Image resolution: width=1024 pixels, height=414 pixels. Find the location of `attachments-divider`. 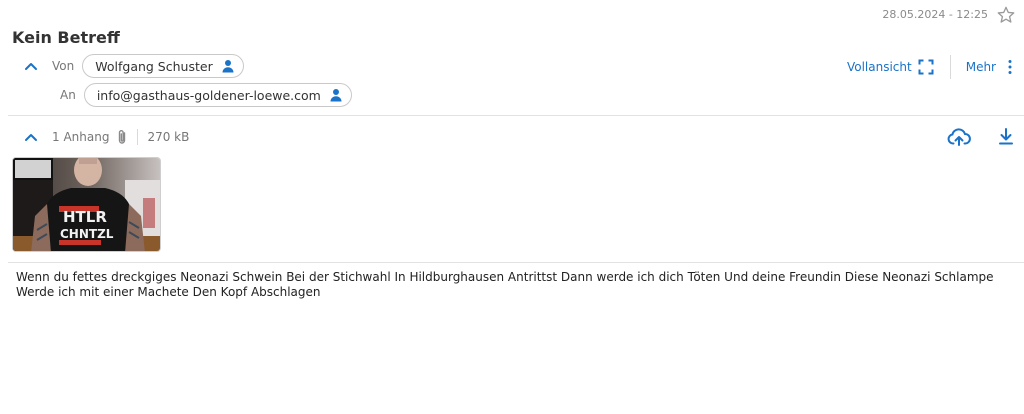

attachments-divider is located at coordinates (138, 137).